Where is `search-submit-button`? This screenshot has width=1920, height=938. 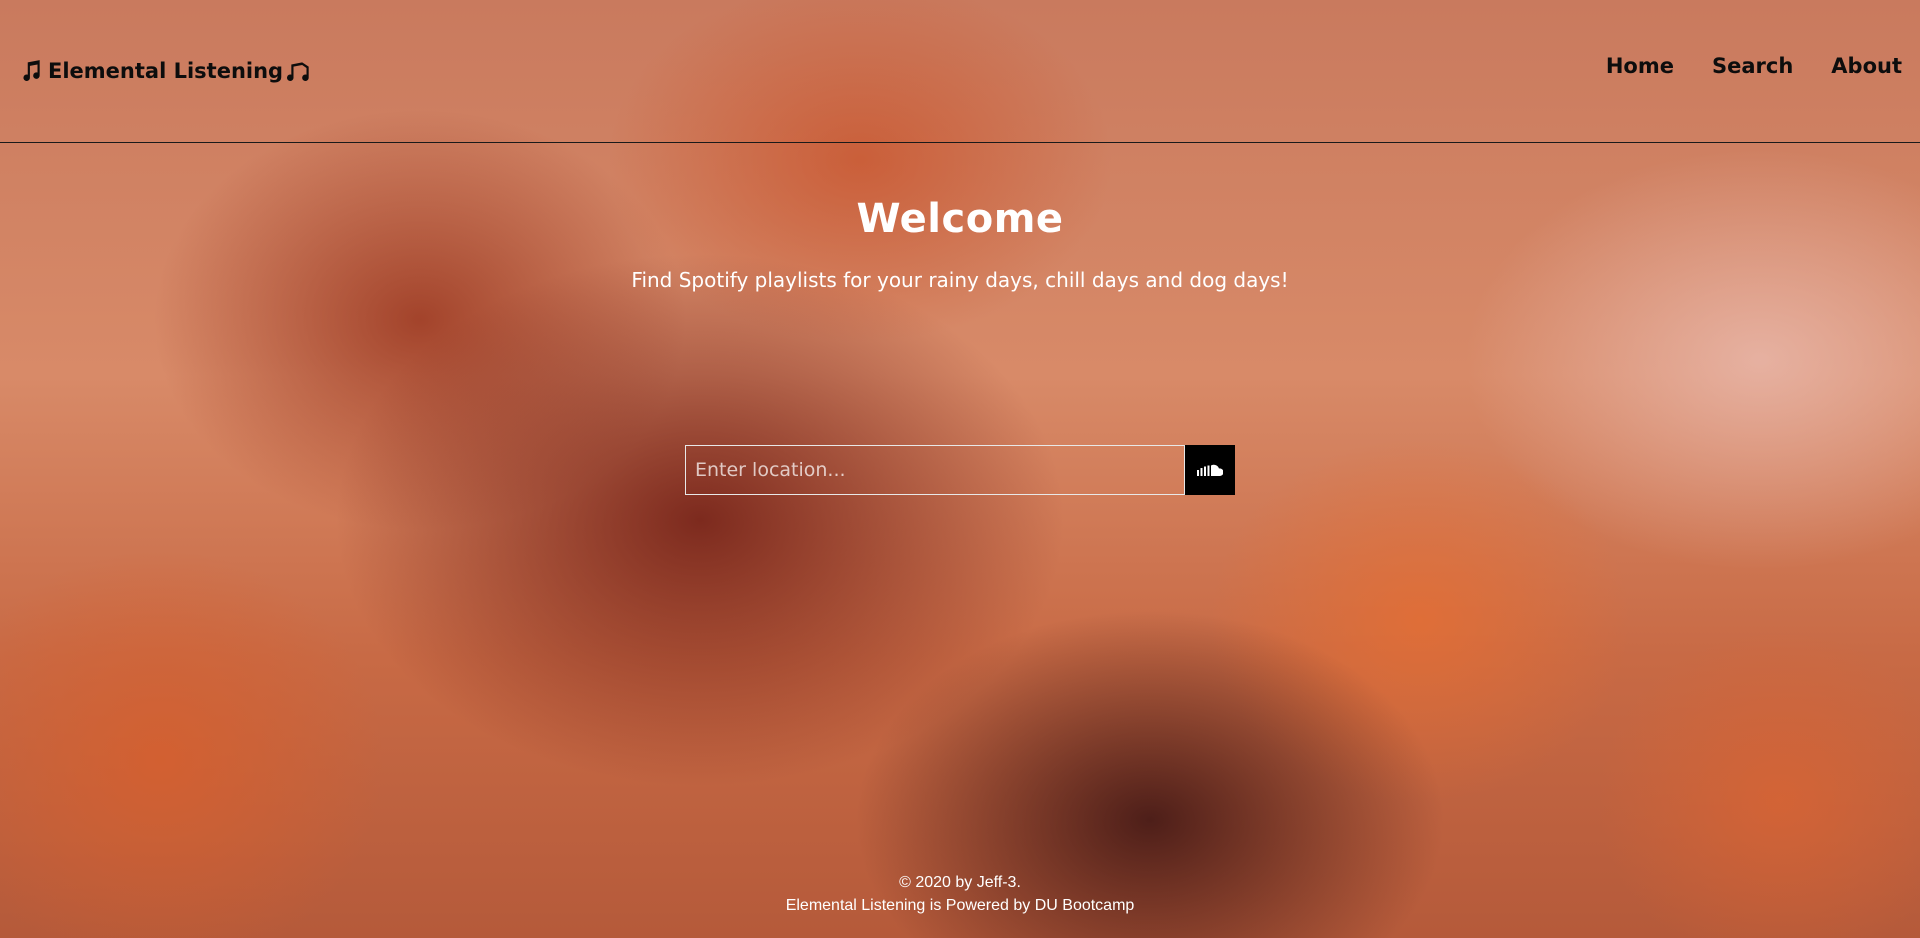 search-submit-button is located at coordinates (1210, 470).